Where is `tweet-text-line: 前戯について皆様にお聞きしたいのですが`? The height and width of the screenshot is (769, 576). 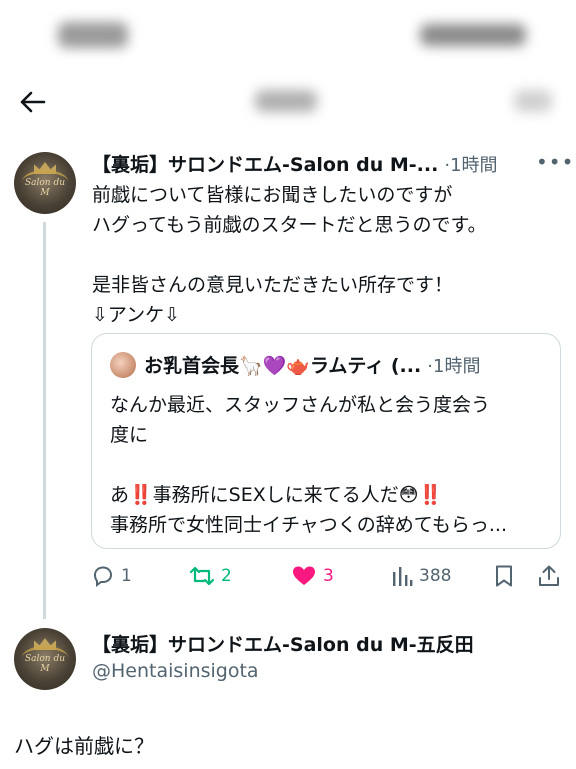
tweet-text-line: 前戯について皆様にお聞きしたいのですが is located at coordinates (272, 195).